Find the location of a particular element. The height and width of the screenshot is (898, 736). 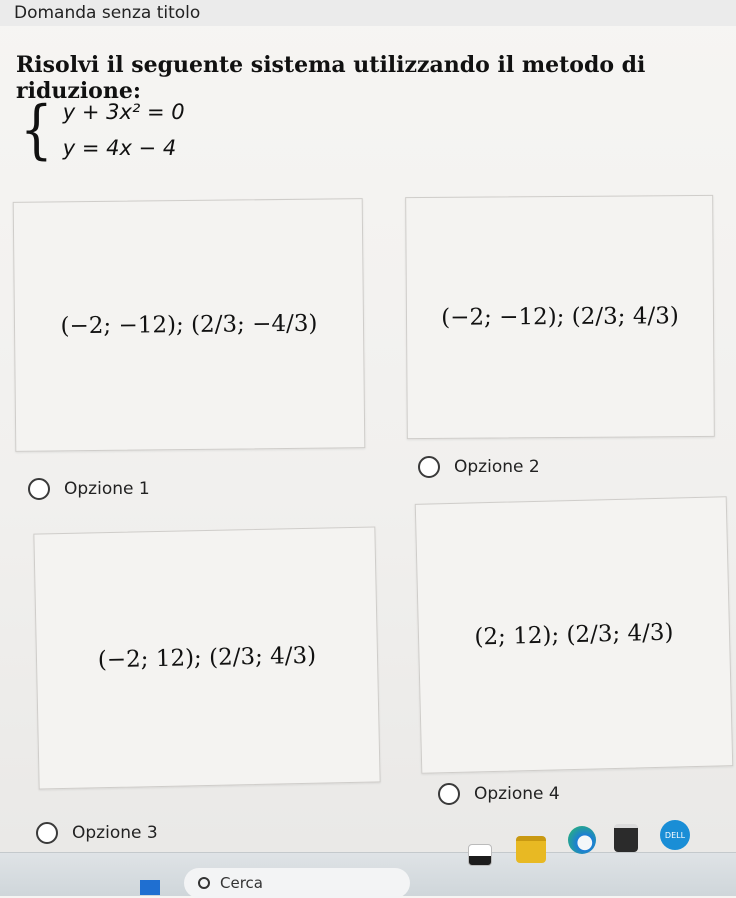

option-1-answer: (−2; −12); (2/3; −4/3) is located at coordinates (189, 325).